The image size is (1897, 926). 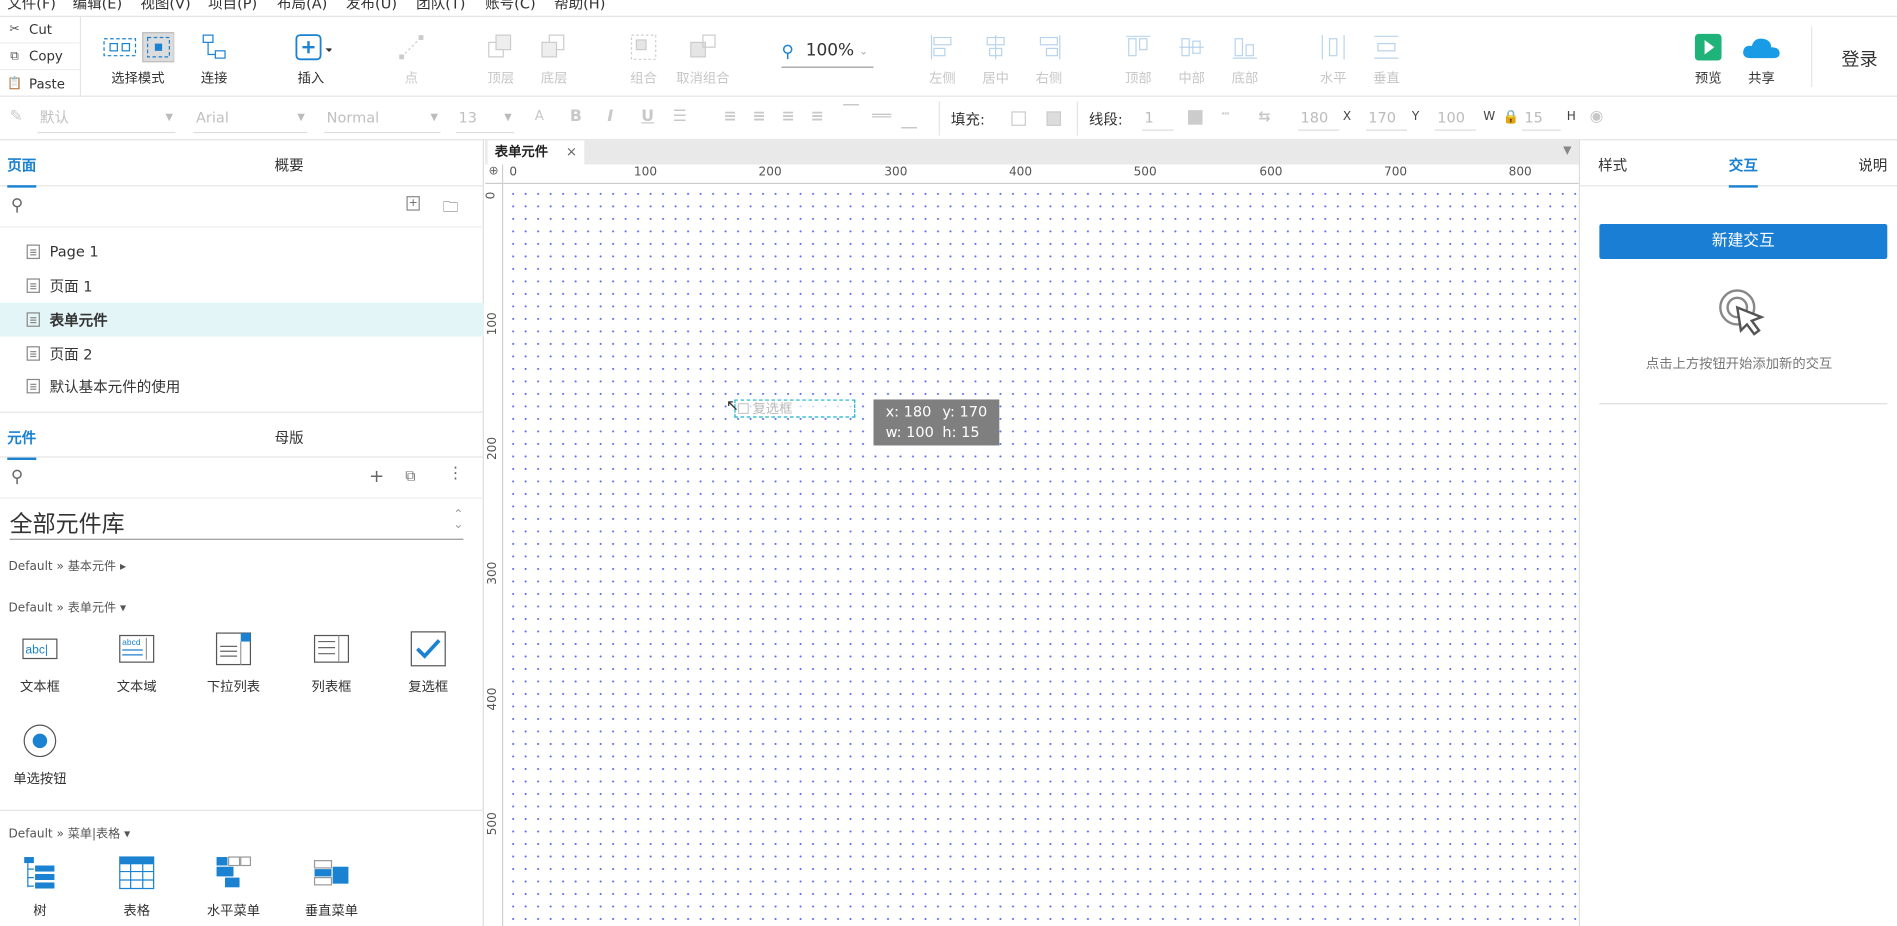 I want to click on font-color-icon: A, so click(x=539, y=116).